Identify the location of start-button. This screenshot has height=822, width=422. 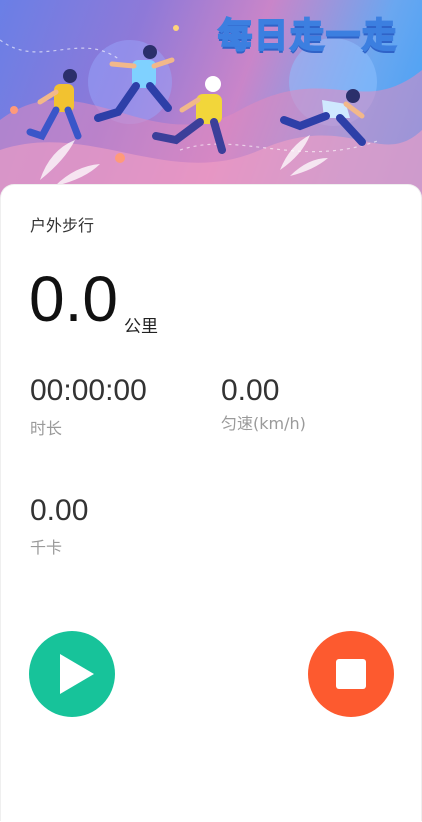
(72, 674).